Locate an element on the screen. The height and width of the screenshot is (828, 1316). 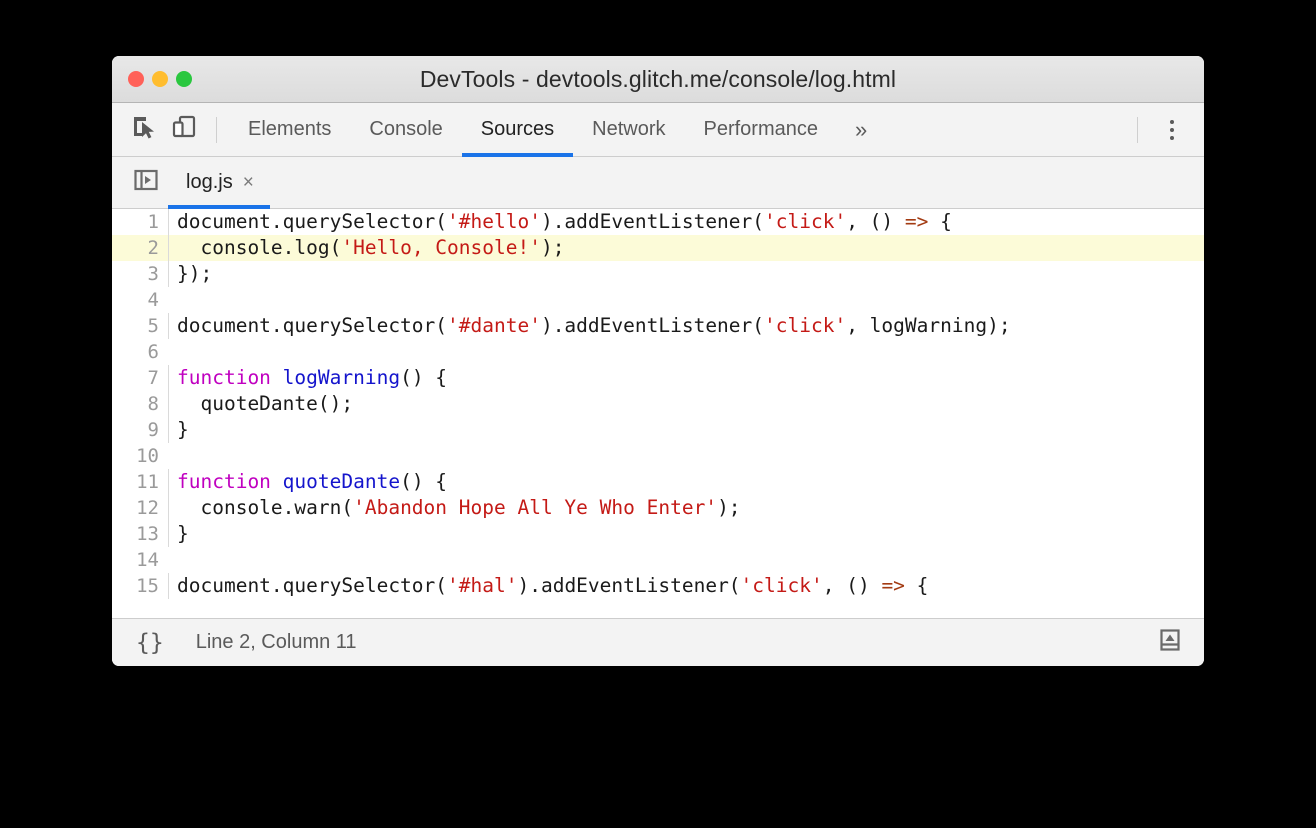
line-number: 2 is located at coordinates (140, 248).